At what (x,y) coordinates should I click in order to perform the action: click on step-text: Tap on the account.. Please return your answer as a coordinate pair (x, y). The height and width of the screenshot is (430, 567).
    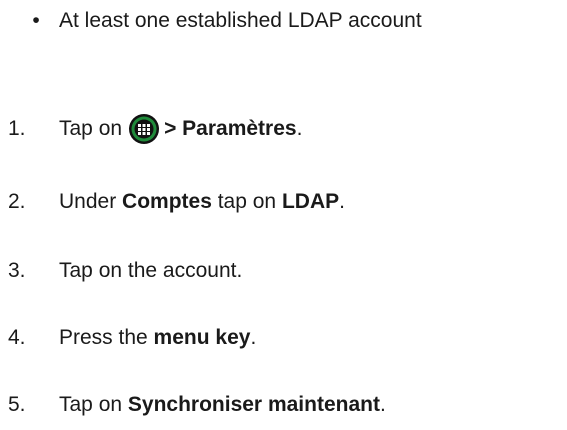
    Looking at the image, I should click on (151, 270).